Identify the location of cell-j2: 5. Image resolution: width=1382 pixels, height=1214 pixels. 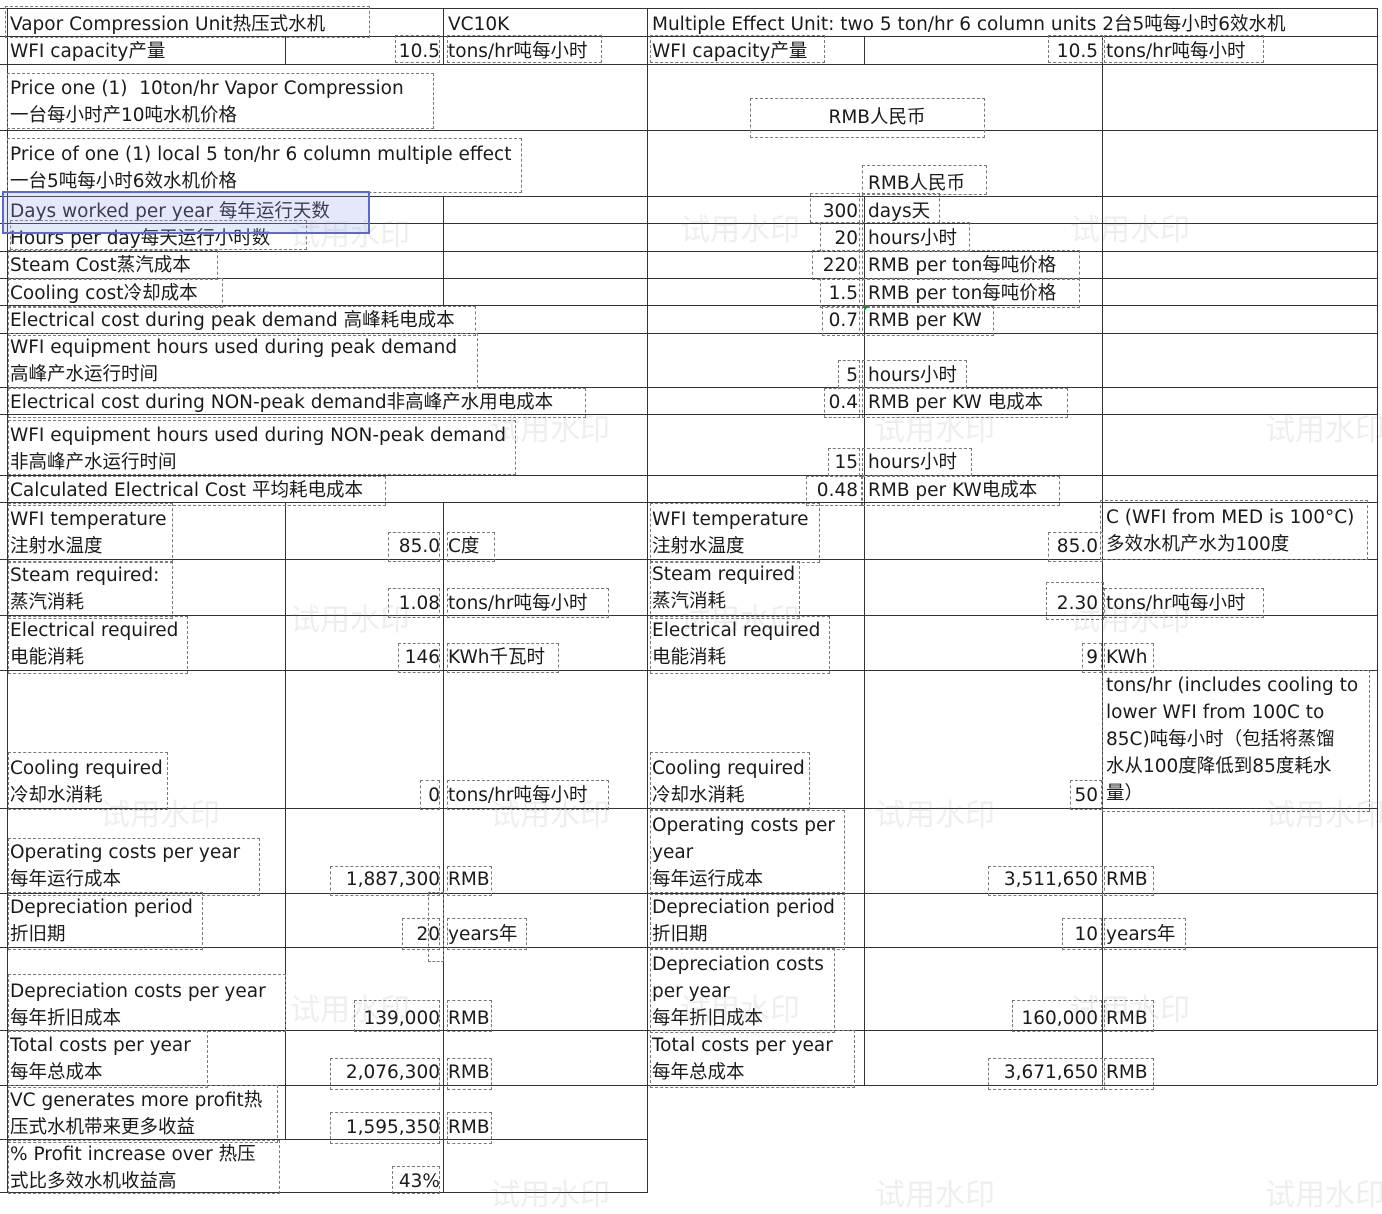
(755, 375).